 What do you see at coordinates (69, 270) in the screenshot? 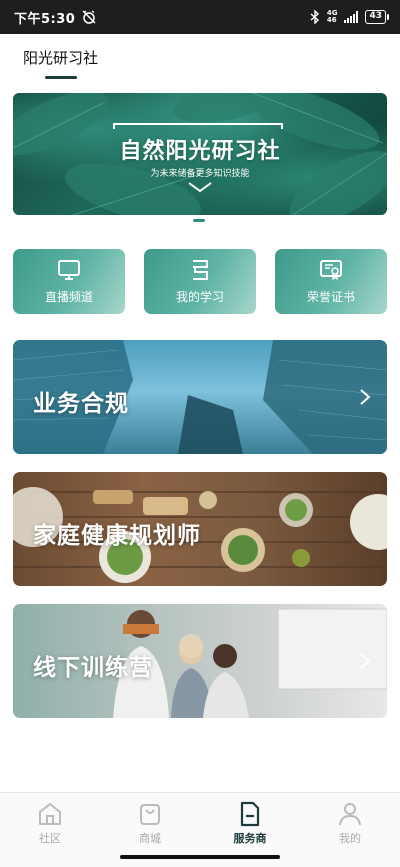
I see `tv-icon` at bounding box center [69, 270].